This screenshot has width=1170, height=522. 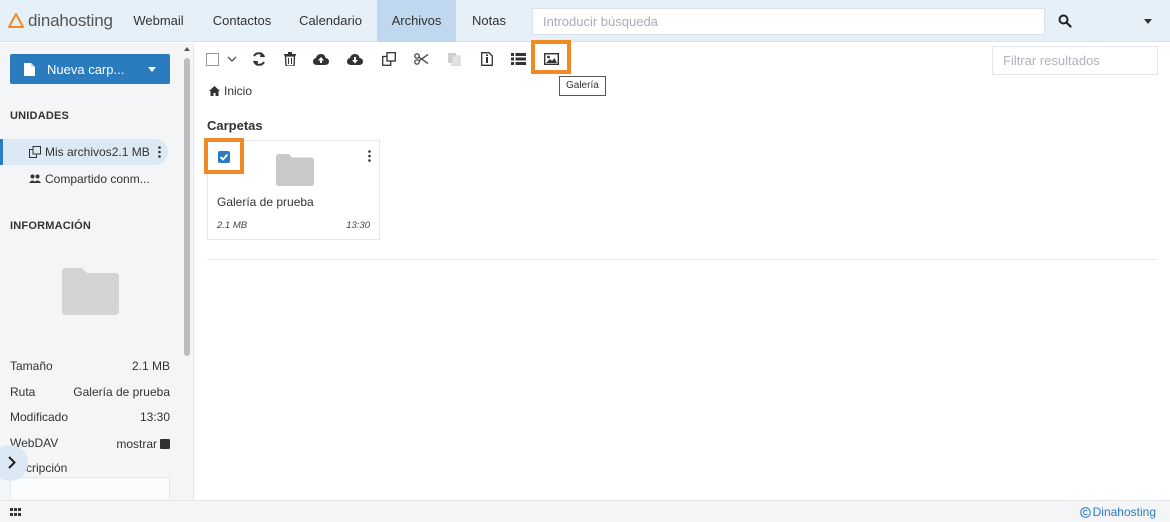 What do you see at coordinates (35, 178) in the screenshot?
I see `users-icon` at bounding box center [35, 178].